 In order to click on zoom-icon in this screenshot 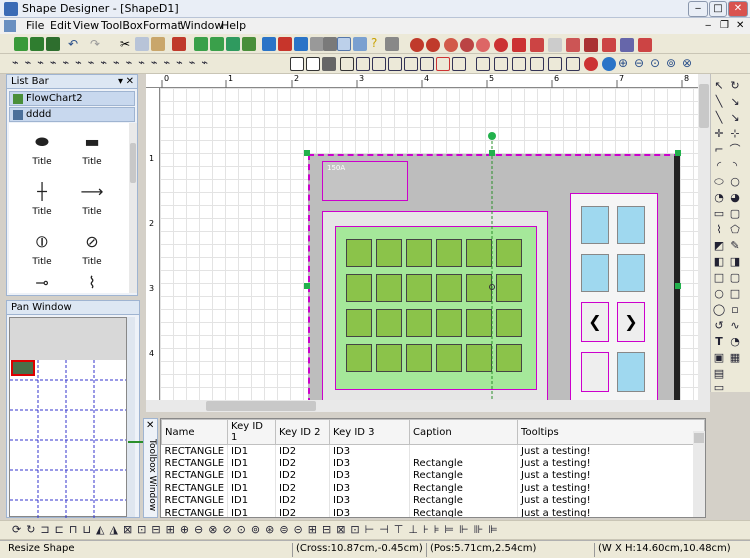, I will do `click(269, 44)`.